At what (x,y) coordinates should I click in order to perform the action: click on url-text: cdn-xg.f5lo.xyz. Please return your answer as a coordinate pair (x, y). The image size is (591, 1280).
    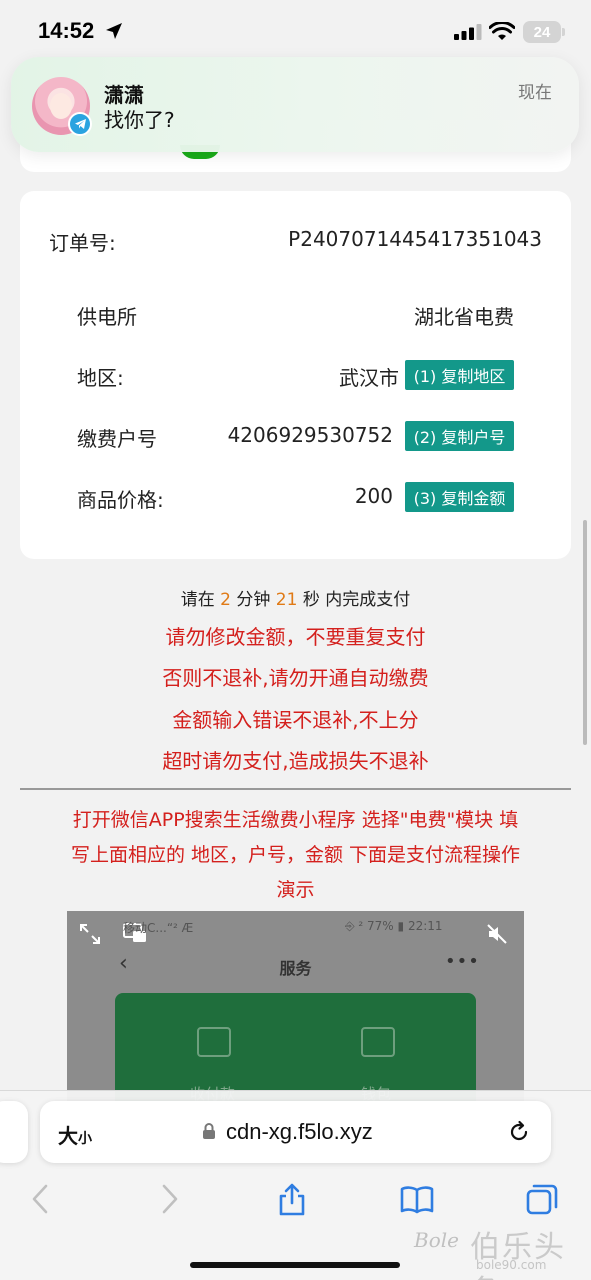
    Looking at the image, I should click on (299, 1131).